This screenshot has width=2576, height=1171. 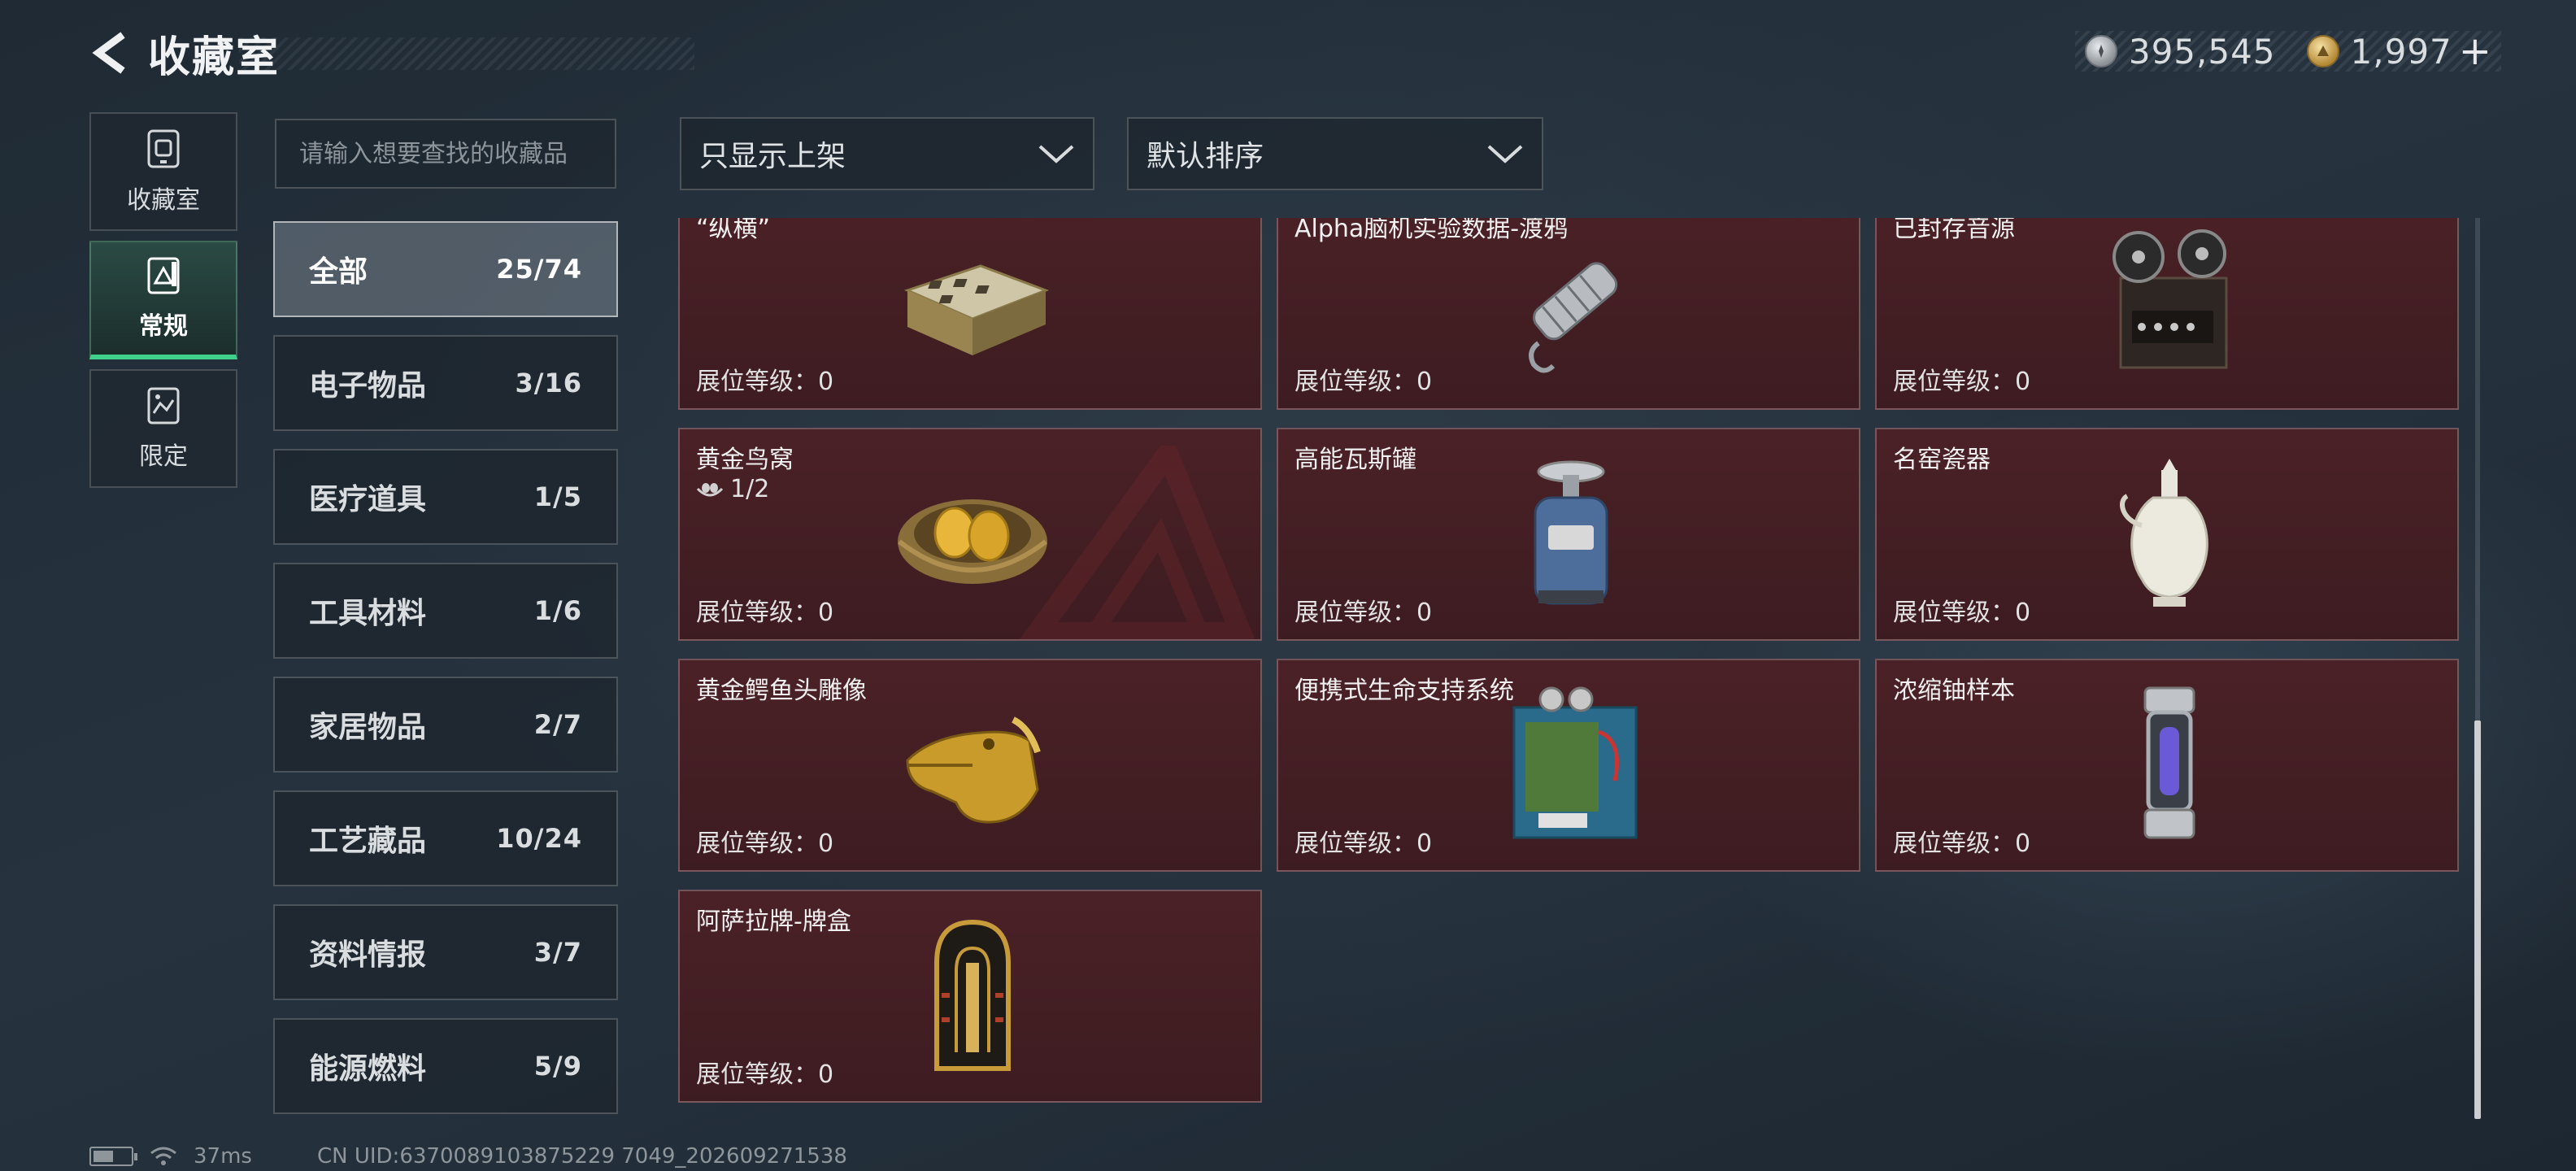 What do you see at coordinates (215, 58) in the screenshot?
I see `page-title: 收藏室` at bounding box center [215, 58].